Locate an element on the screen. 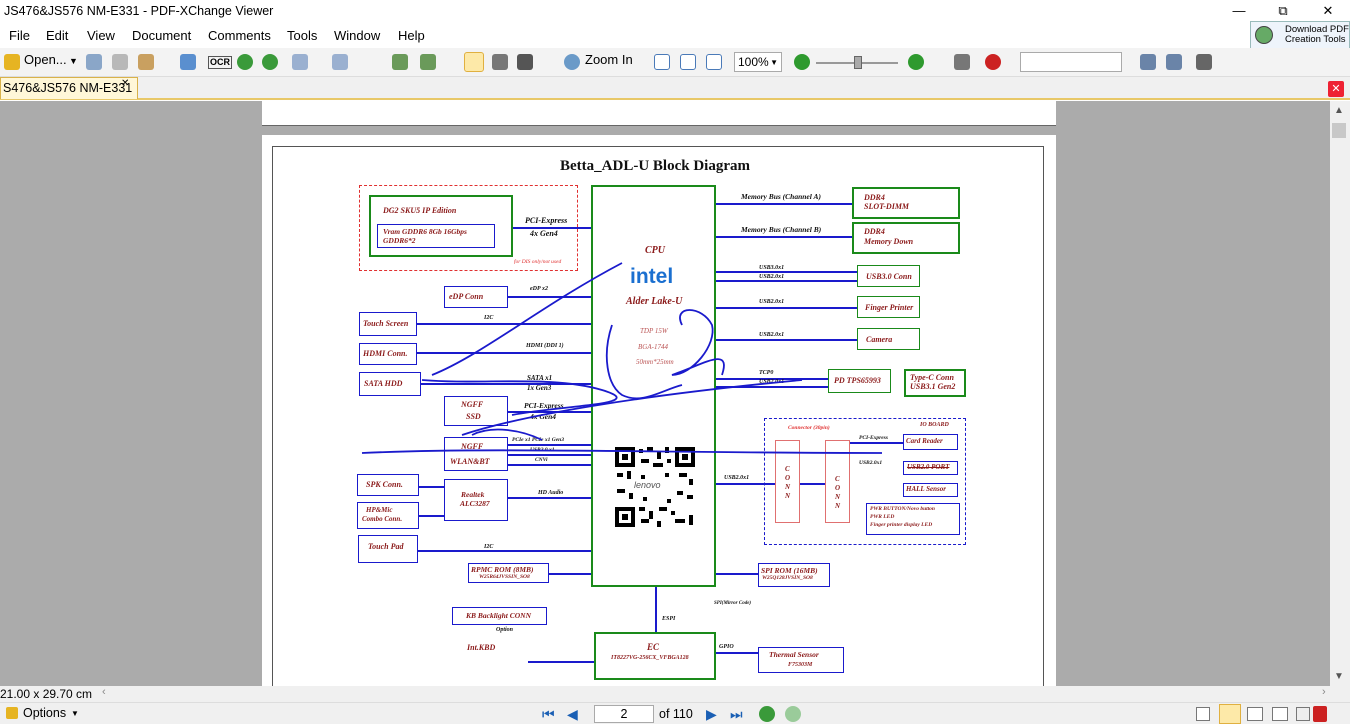  menu-view: View is located at coordinates (101, 35).